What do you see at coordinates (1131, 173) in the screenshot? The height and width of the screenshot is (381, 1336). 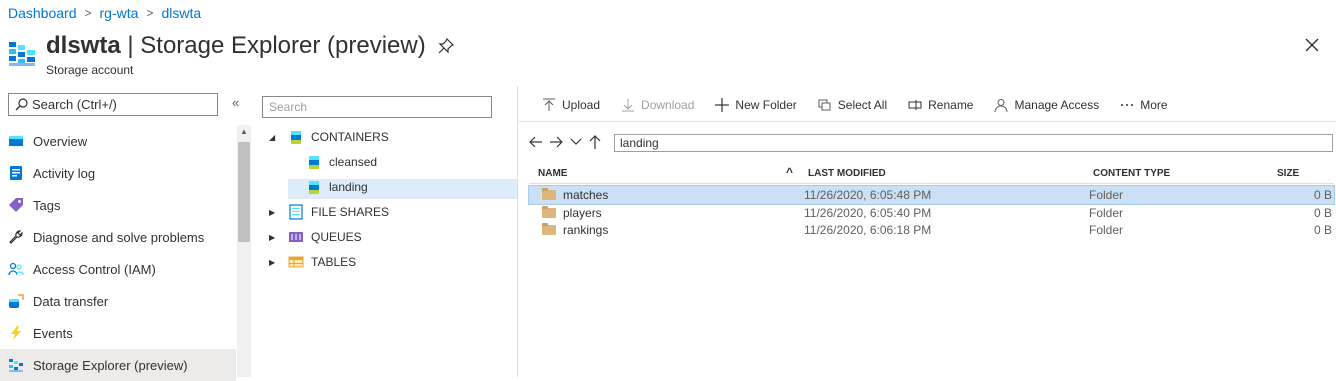 I see `column-header-content-type: CONTENT TYPE` at bounding box center [1131, 173].